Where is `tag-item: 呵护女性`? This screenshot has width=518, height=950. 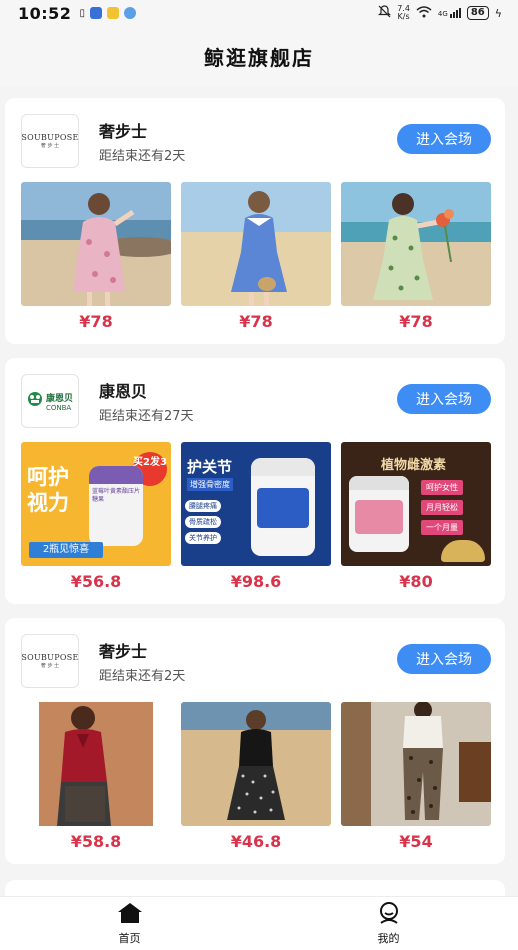 tag-item: 呵护女性 is located at coordinates (442, 487).